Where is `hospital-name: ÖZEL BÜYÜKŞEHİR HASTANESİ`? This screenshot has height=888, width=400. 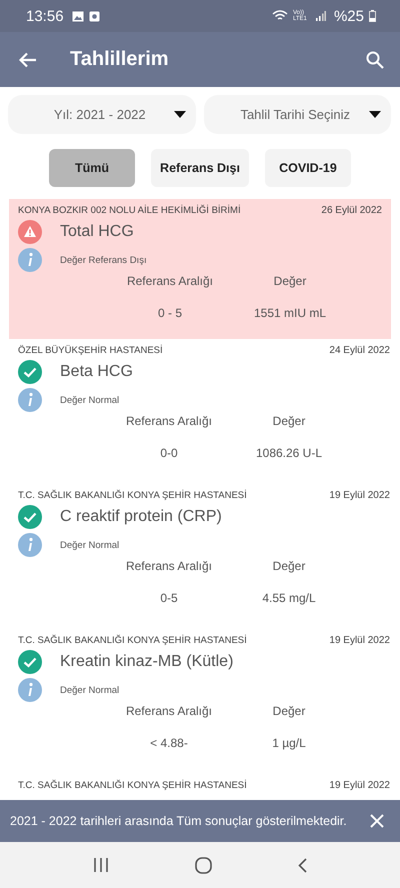
hospital-name: ÖZEL BÜYÜKŞEHİR HASTANESİ is located at coordinates (90, 350).